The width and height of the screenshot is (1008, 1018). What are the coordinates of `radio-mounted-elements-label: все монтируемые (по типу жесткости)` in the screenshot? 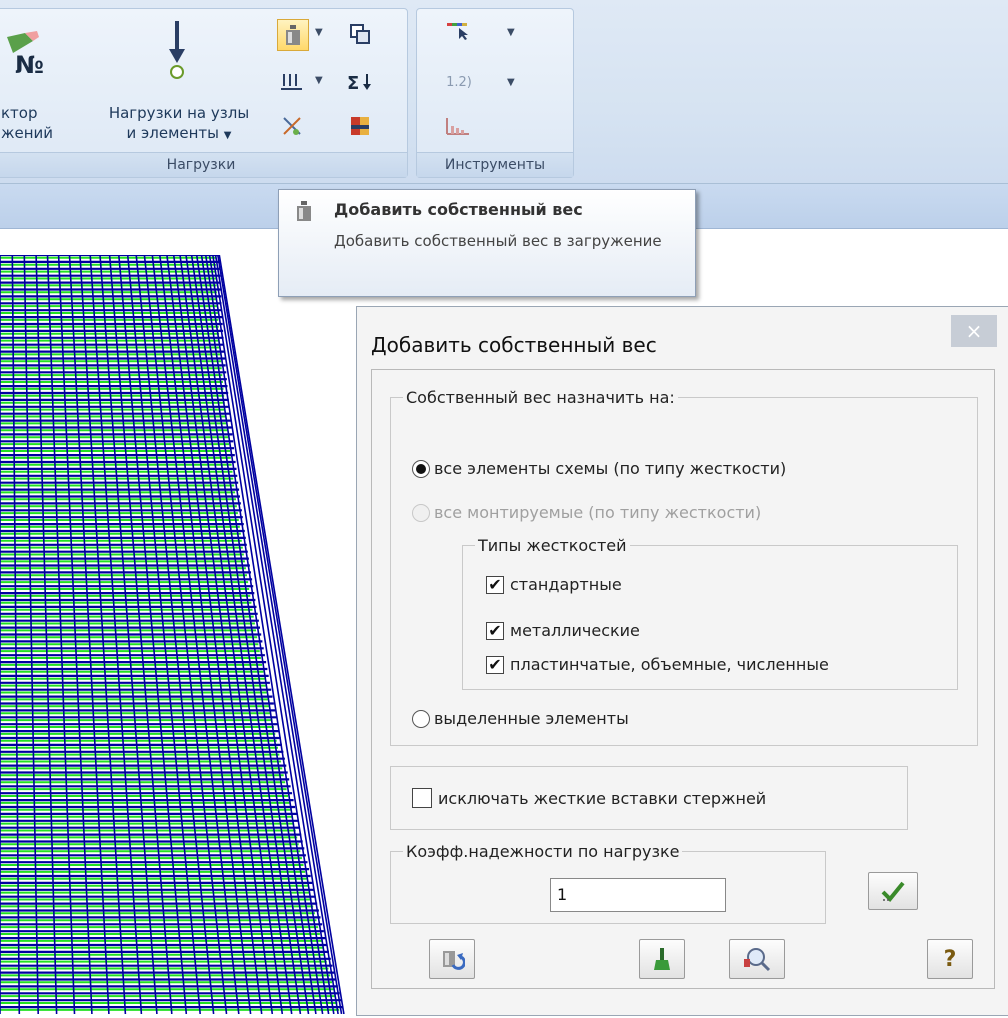 It's located at (598, 512).